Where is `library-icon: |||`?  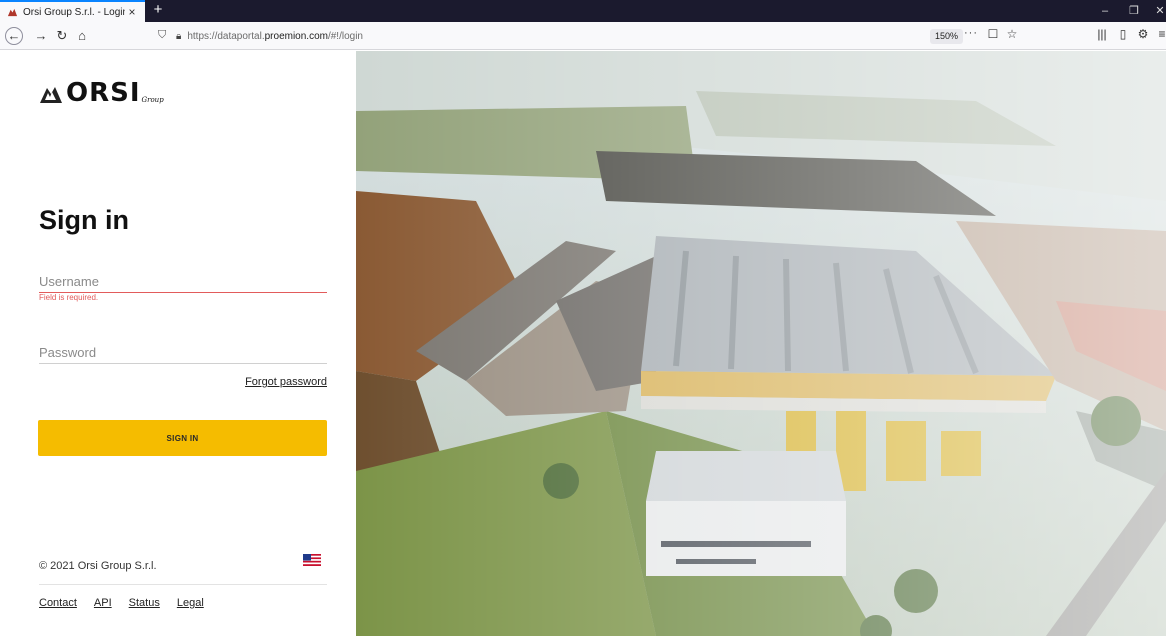 library-icon: ||| is located at coordinates (1102, 34).